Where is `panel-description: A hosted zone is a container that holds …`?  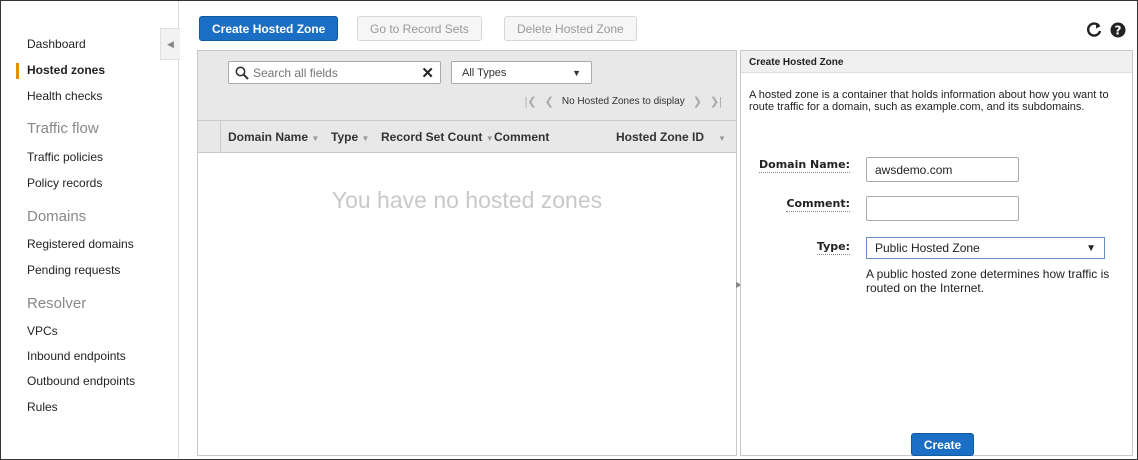 panel-description: A hosted zone is a container that holds … is located at coordinates (929, 101).